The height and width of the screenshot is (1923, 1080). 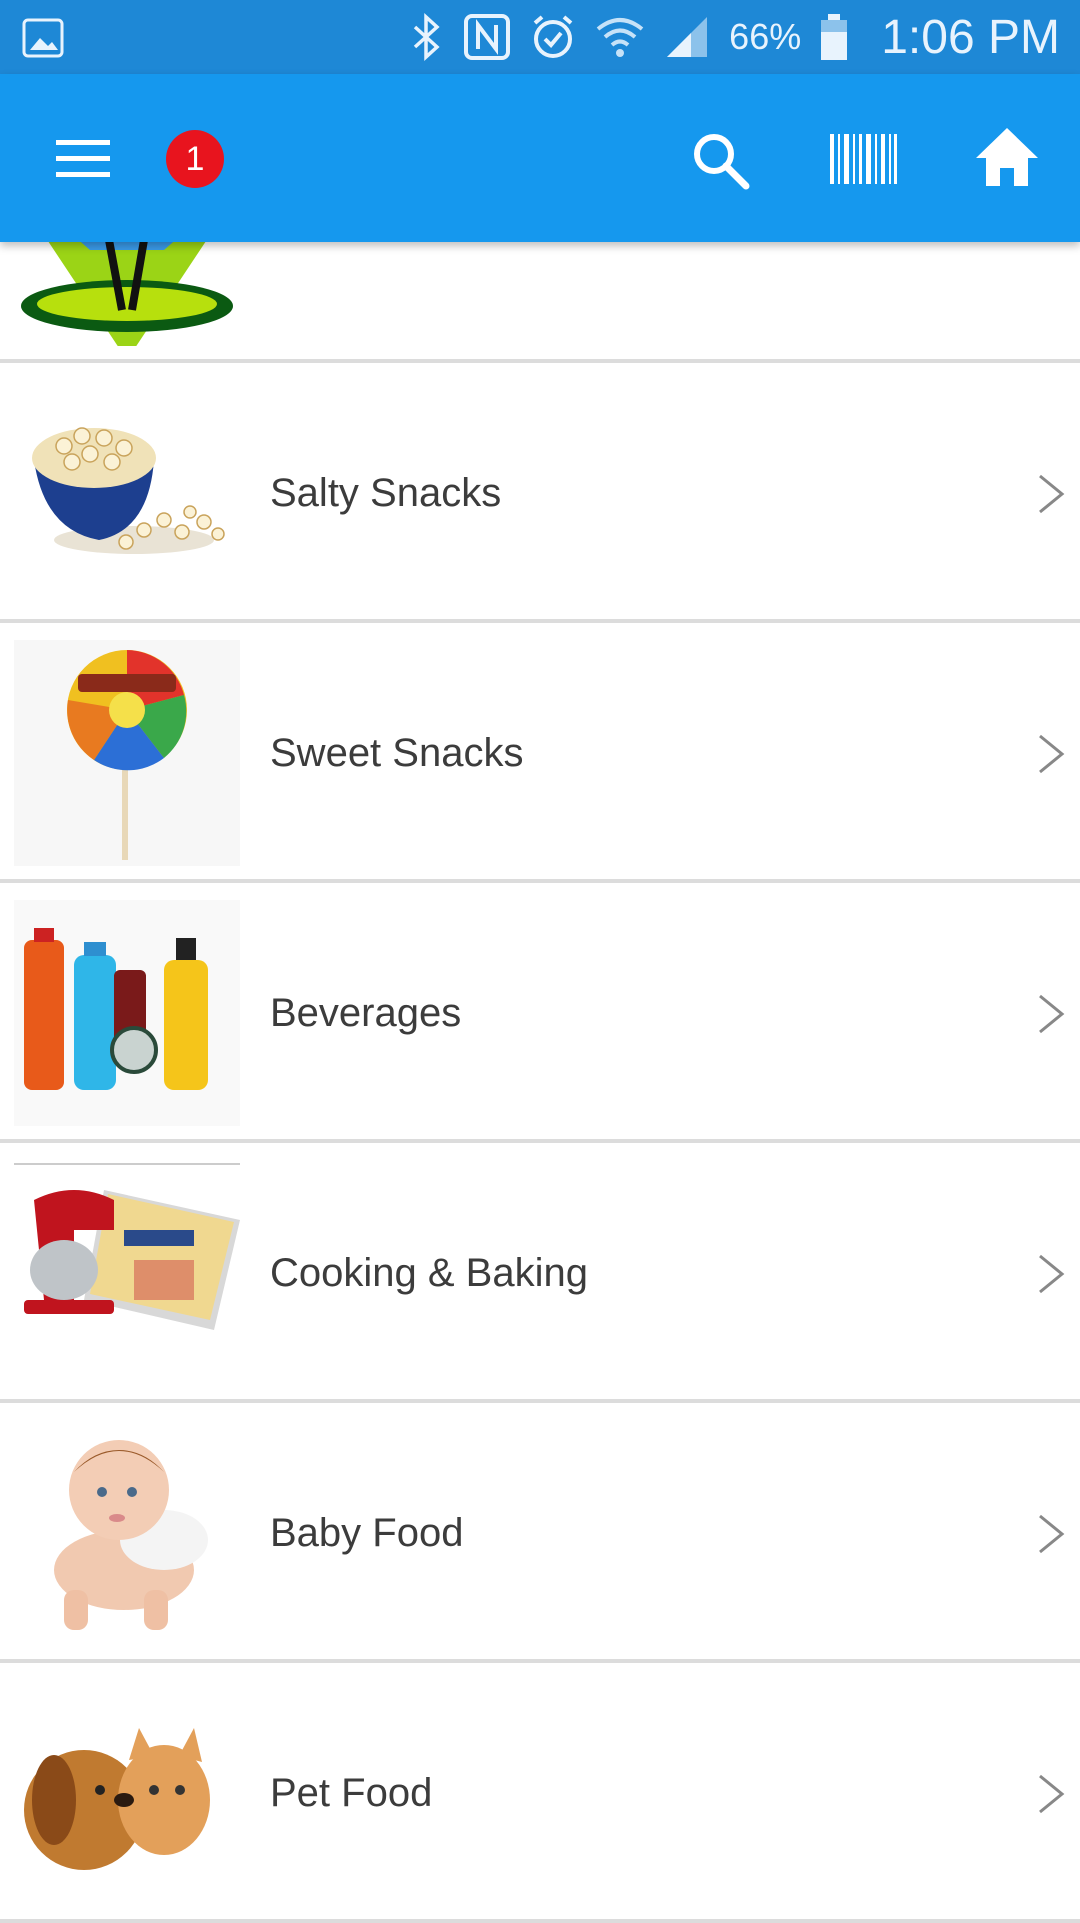 What do you see at coordinates (386, 493) in the screenshot?
I see `item-label: Salty Snacks` at bounding box center [386, 493].